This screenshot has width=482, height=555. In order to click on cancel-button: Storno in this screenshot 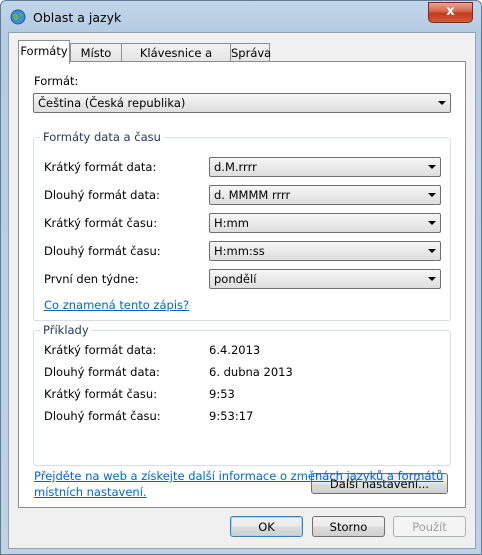, I will do `click(348, 526)`.